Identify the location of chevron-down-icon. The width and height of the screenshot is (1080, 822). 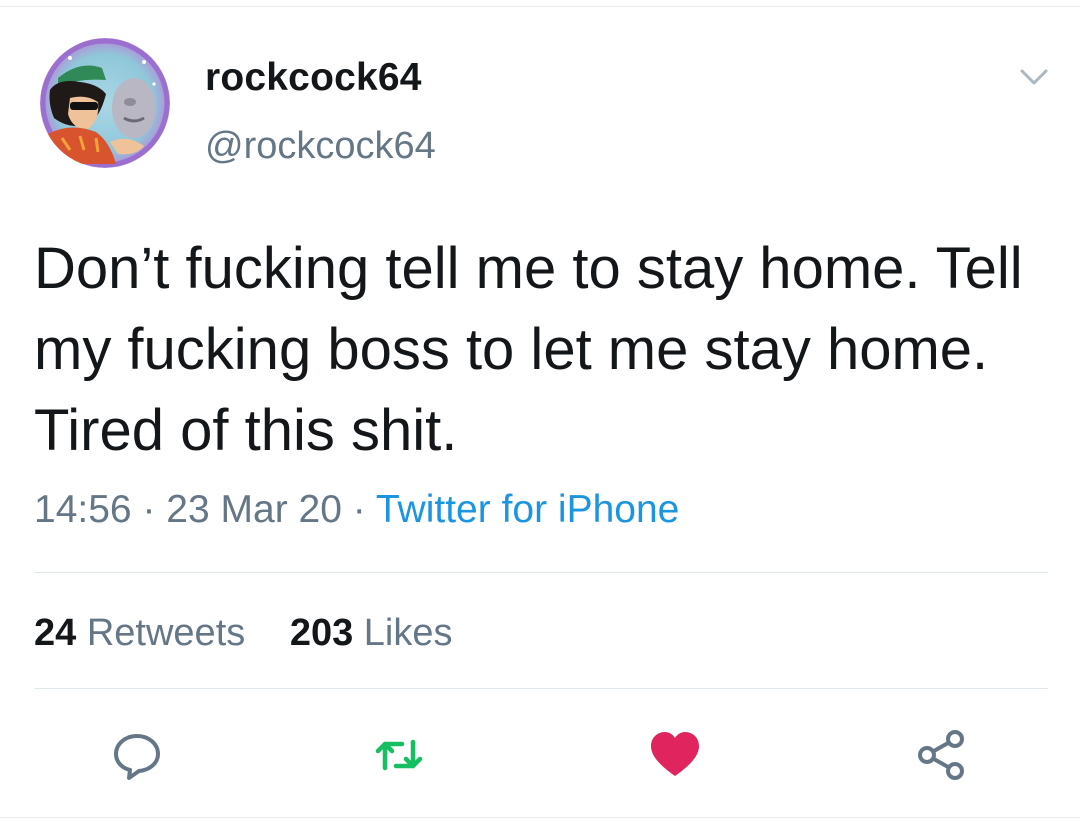
(1034, 77).